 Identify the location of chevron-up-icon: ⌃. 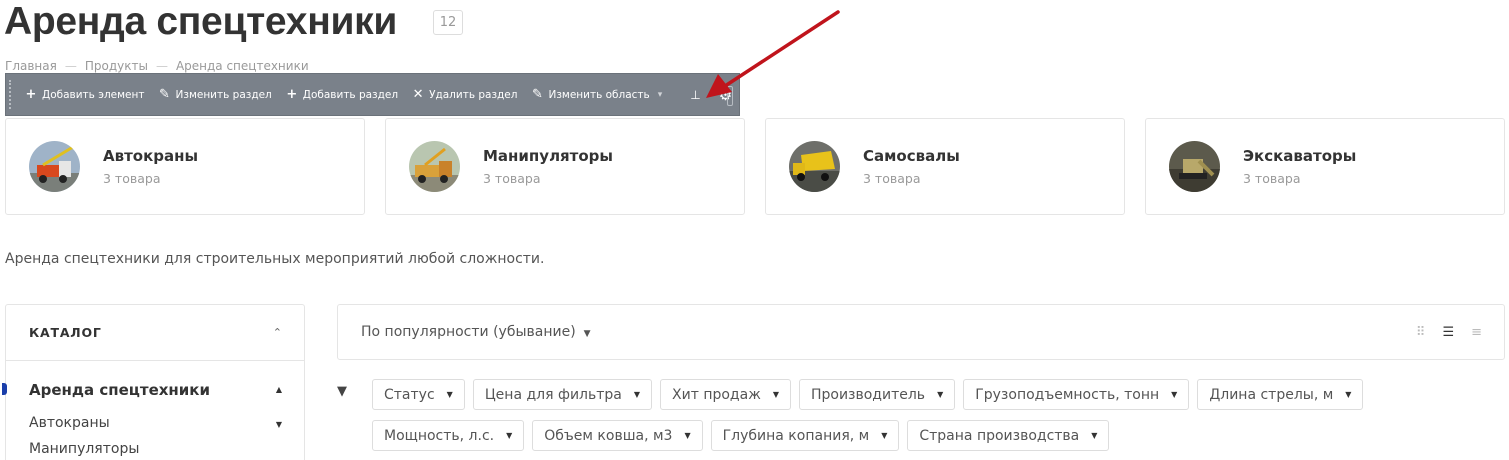
(277, 332).